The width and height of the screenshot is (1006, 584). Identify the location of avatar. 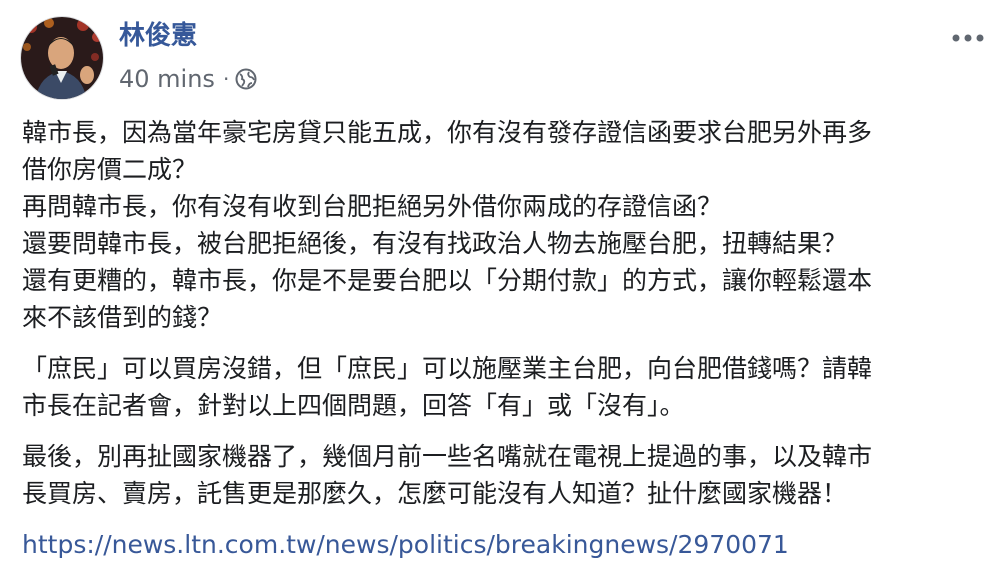
(62, 58).